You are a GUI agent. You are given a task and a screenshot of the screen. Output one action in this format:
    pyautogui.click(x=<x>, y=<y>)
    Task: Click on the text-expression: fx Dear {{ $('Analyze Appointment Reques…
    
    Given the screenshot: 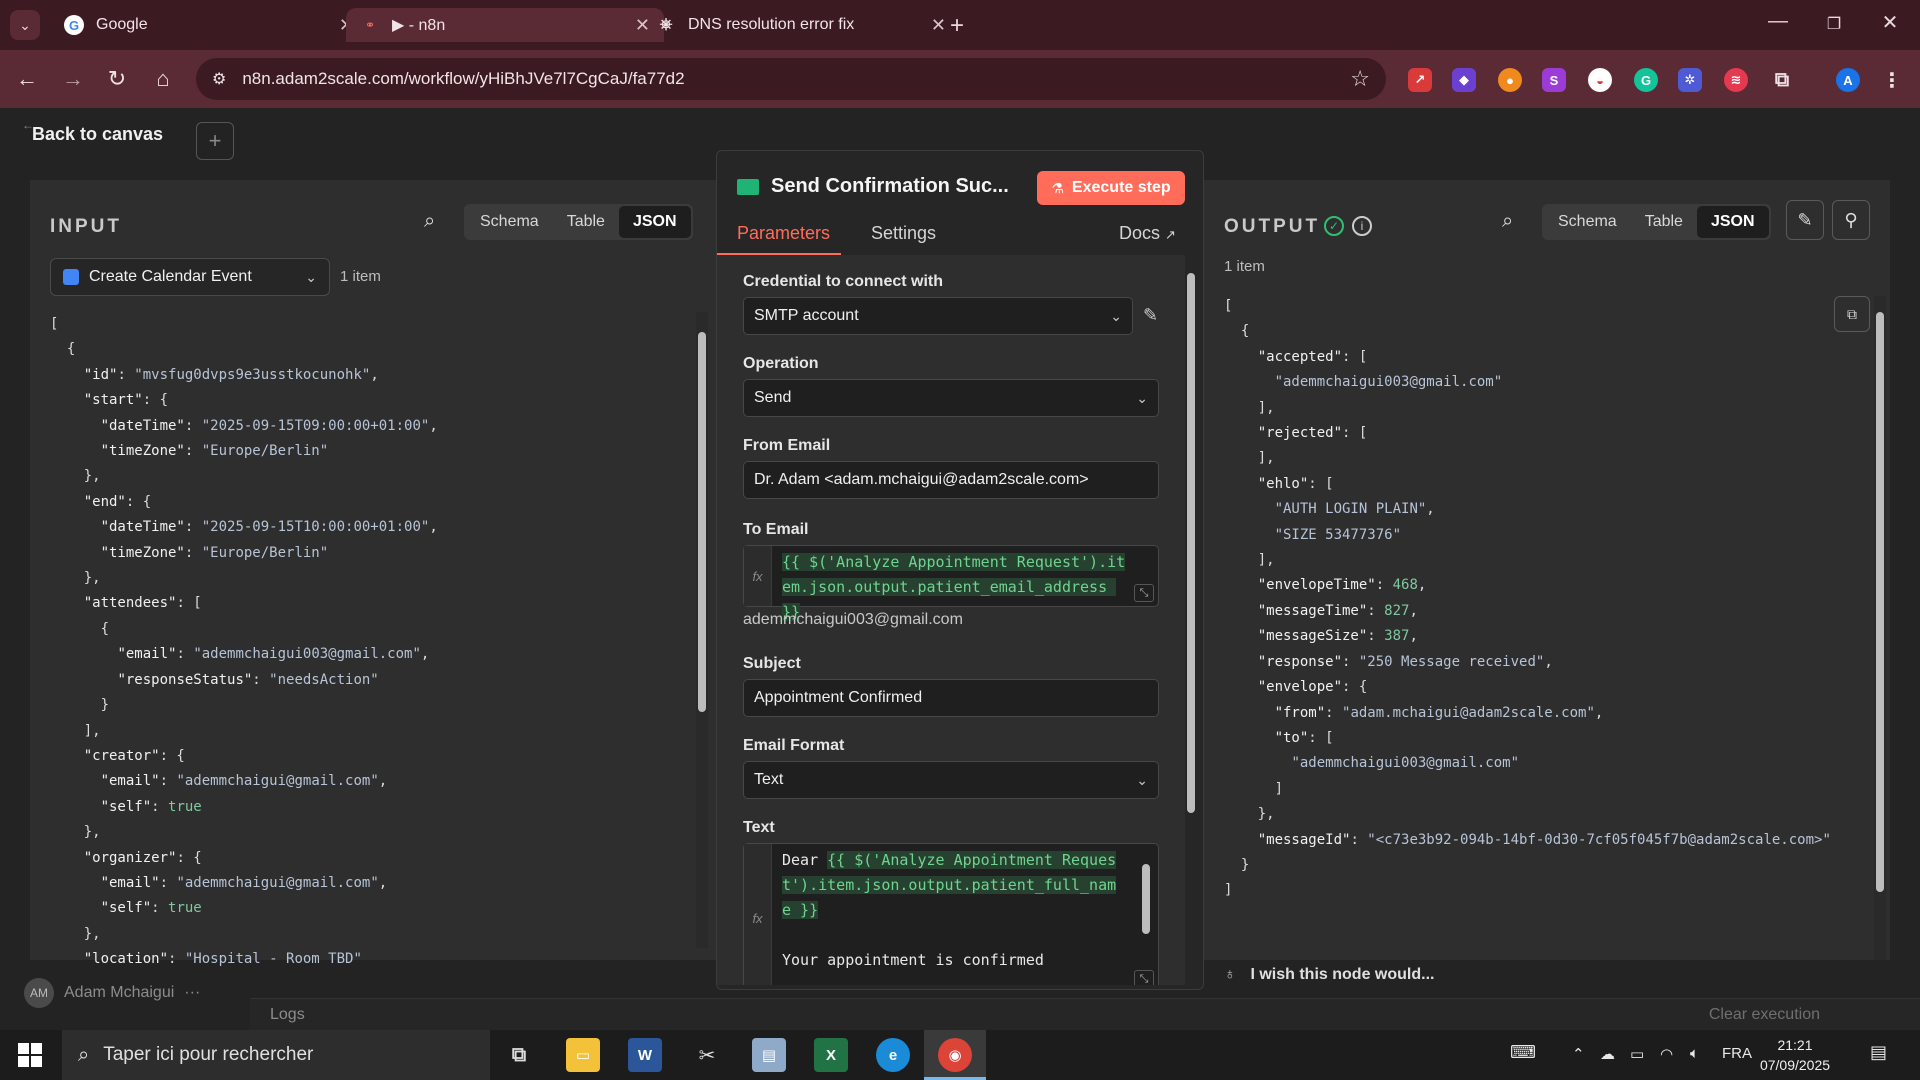 What is the action you would take?
    pyautogui.click(x=951, y=914)
    